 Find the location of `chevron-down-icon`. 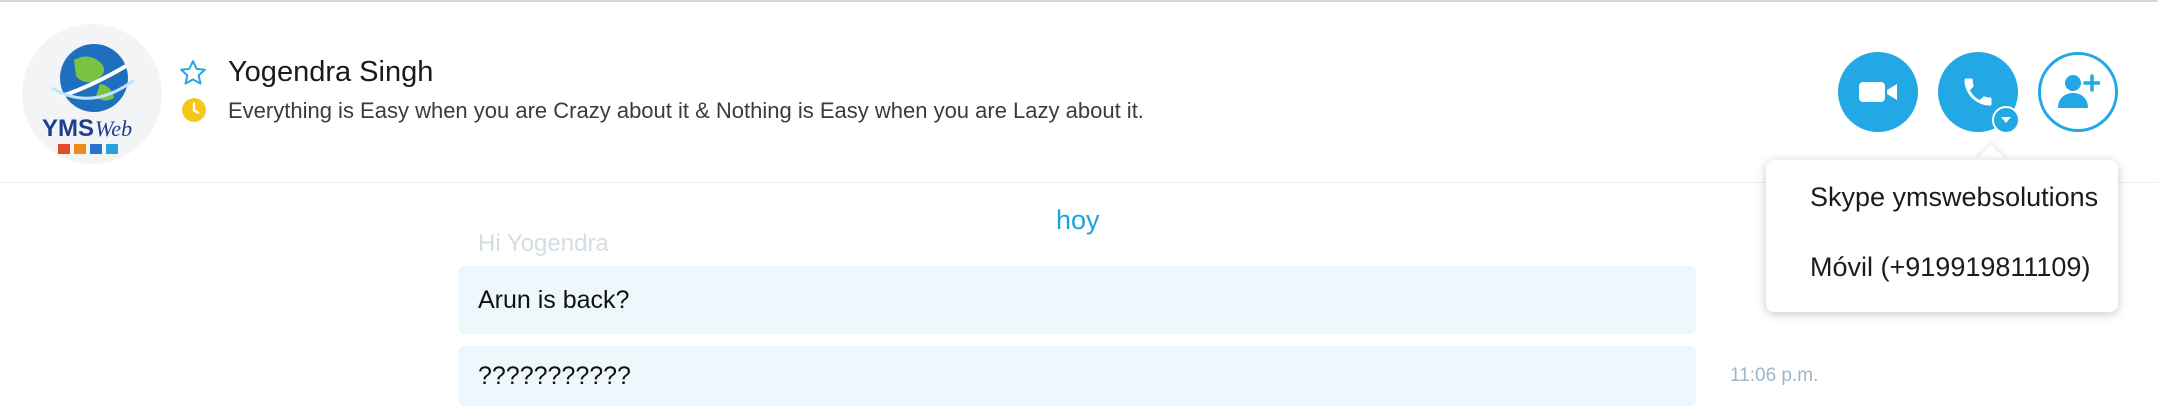

chevron-down-icon is located at coordinates (2006, 120).